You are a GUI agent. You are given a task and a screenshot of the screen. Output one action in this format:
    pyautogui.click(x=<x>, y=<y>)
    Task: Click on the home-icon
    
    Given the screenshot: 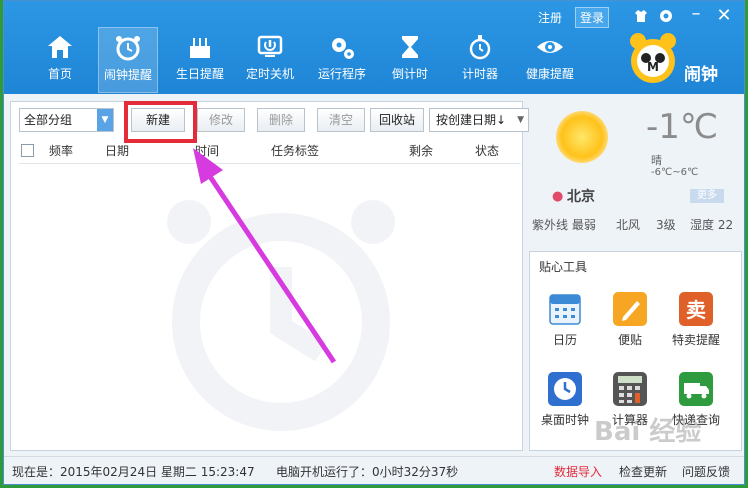 What is the action you would take?
    pyautogui.click(x=60, y=47)
    